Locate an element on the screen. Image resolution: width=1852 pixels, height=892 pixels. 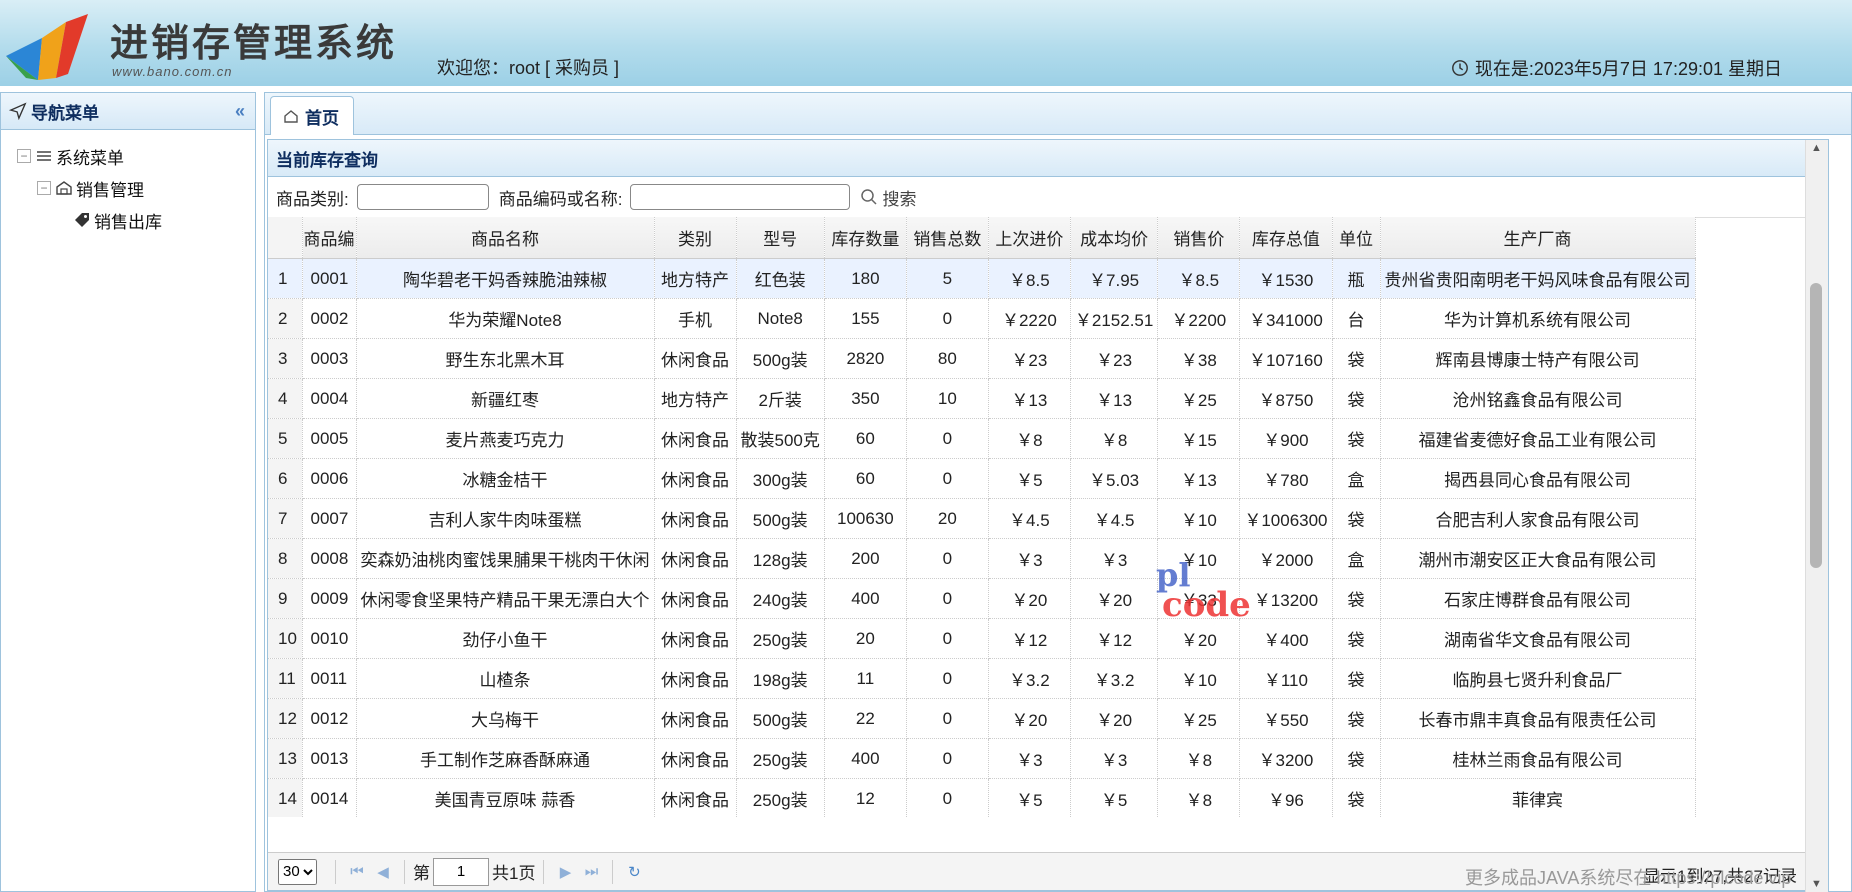
table-cell: 合肥吉利人家食品有限公司 is located at coordinates (1538, 518).